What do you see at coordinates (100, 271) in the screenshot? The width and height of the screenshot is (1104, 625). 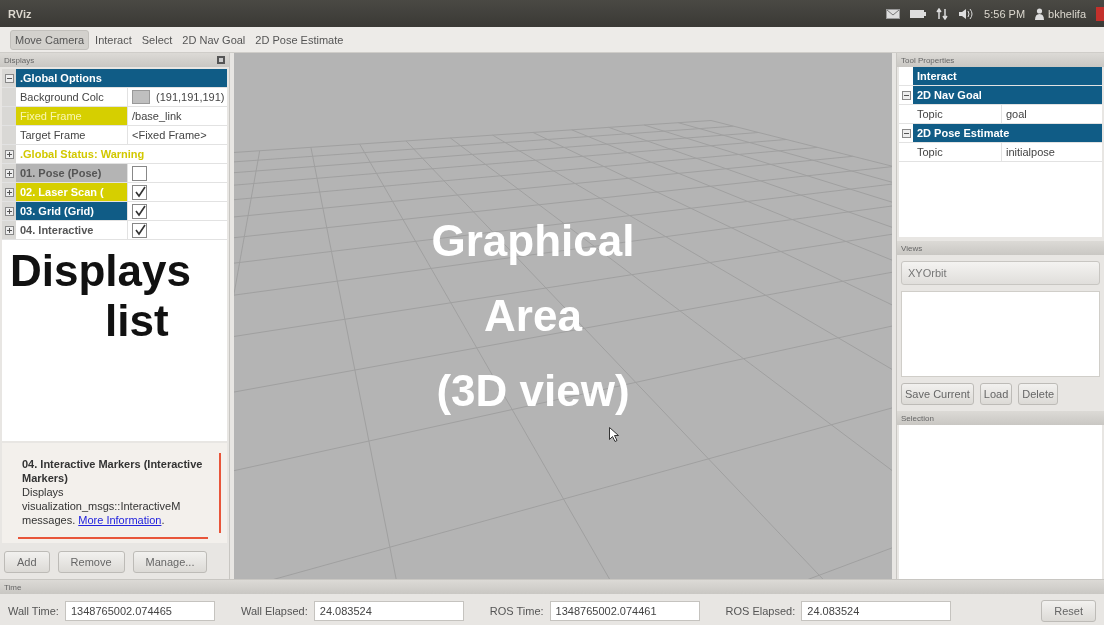 I see `annotation-text: Displays` at bounding box center [100, 271].